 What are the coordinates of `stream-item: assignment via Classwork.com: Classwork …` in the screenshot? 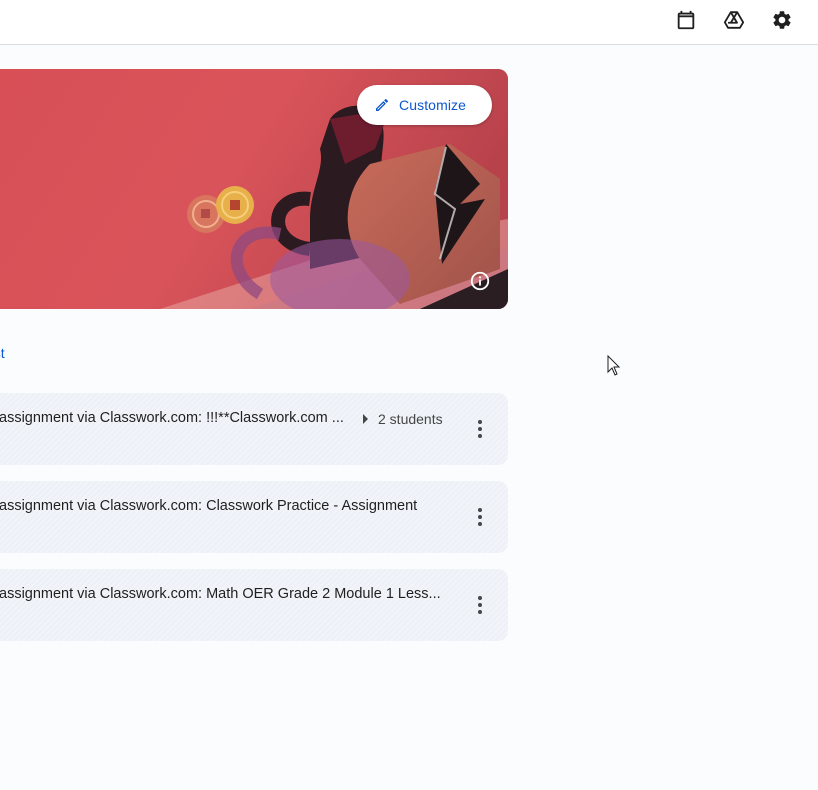 It's located at (254, 517).